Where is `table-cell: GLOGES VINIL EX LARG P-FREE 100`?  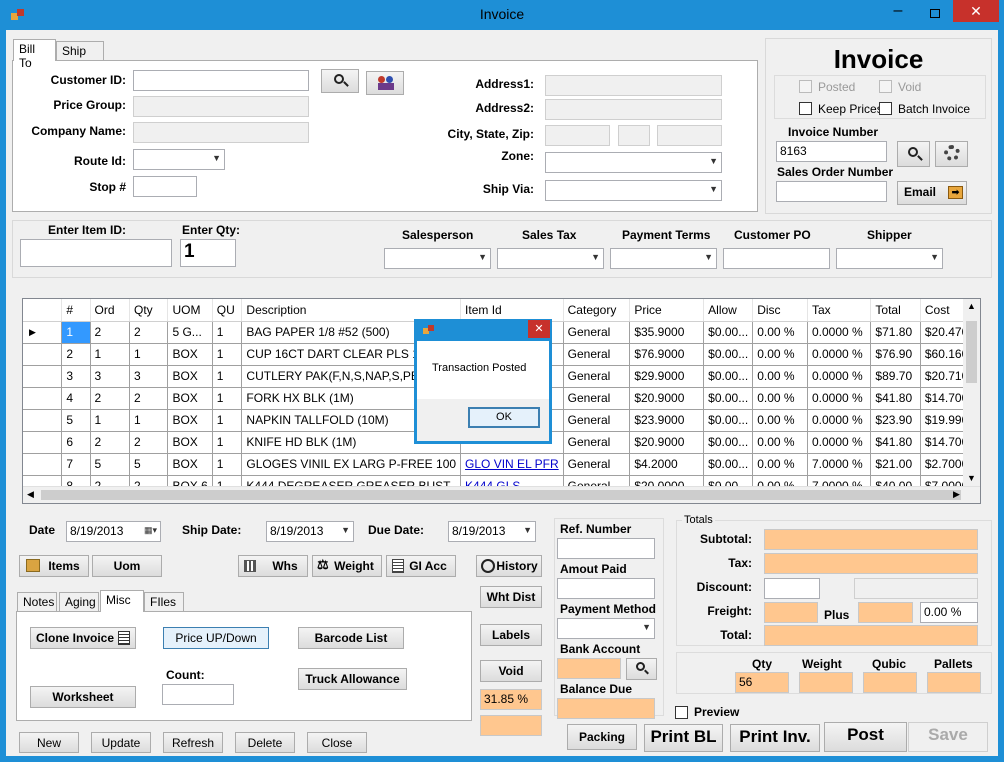 table-cell: GLOGES VINIL EX LARG P-FREE 100 is located at coordinates (351, 464).